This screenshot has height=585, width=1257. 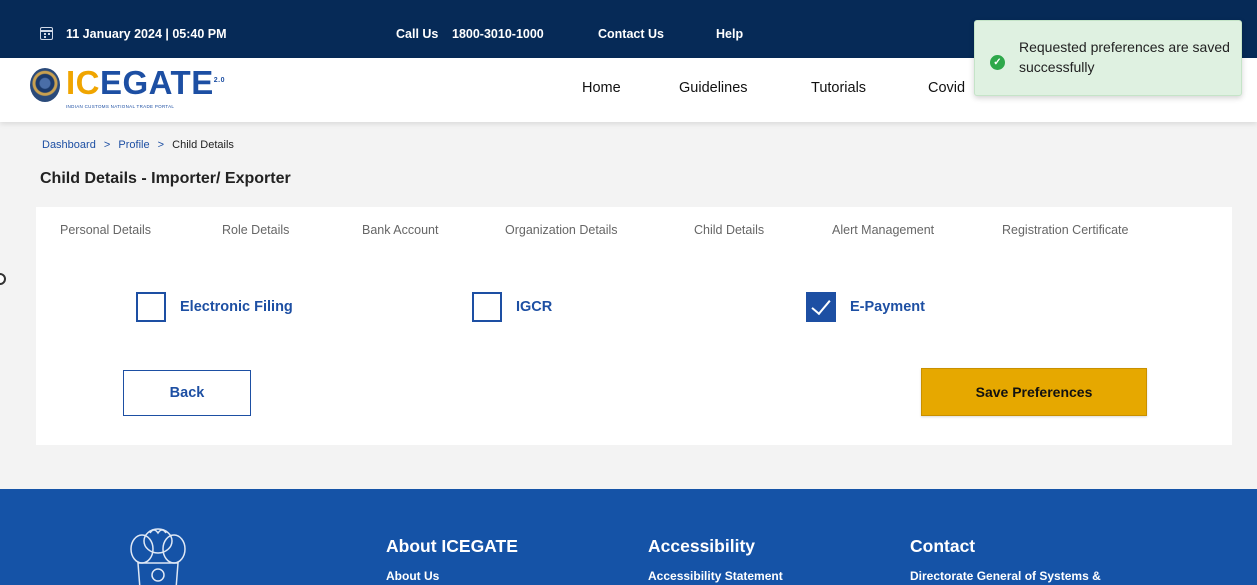 I want to click on nav-covid: Covid, so click(x=946, y=88).